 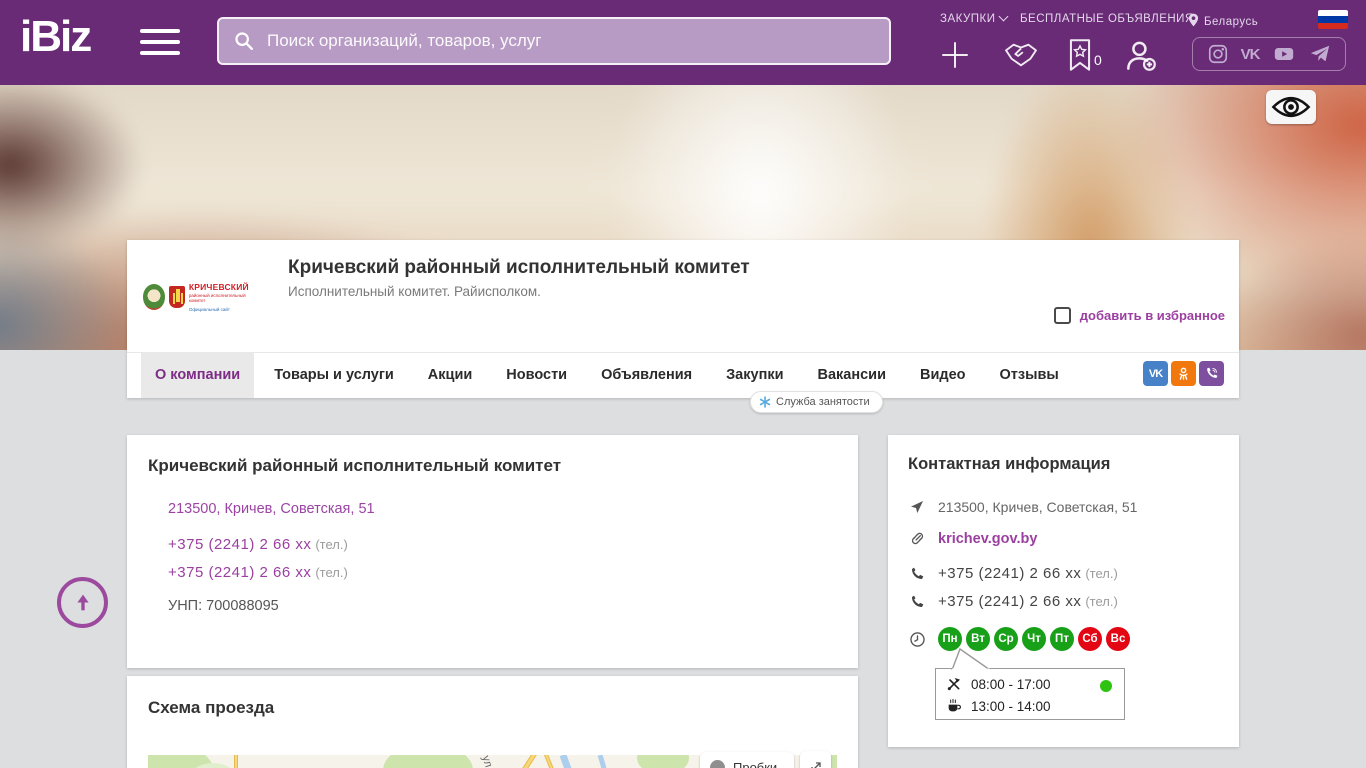 I want to click on add-company-icon, so click(x=955, y=55).